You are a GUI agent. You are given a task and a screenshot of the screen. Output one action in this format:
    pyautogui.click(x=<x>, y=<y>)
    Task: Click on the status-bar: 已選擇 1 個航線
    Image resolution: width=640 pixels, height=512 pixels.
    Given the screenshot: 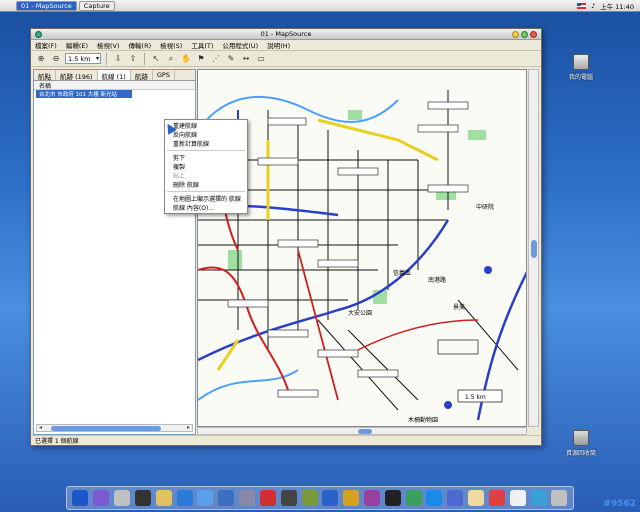 What is the action you would take?
    pyautogui.click(x=286, y=440)
    